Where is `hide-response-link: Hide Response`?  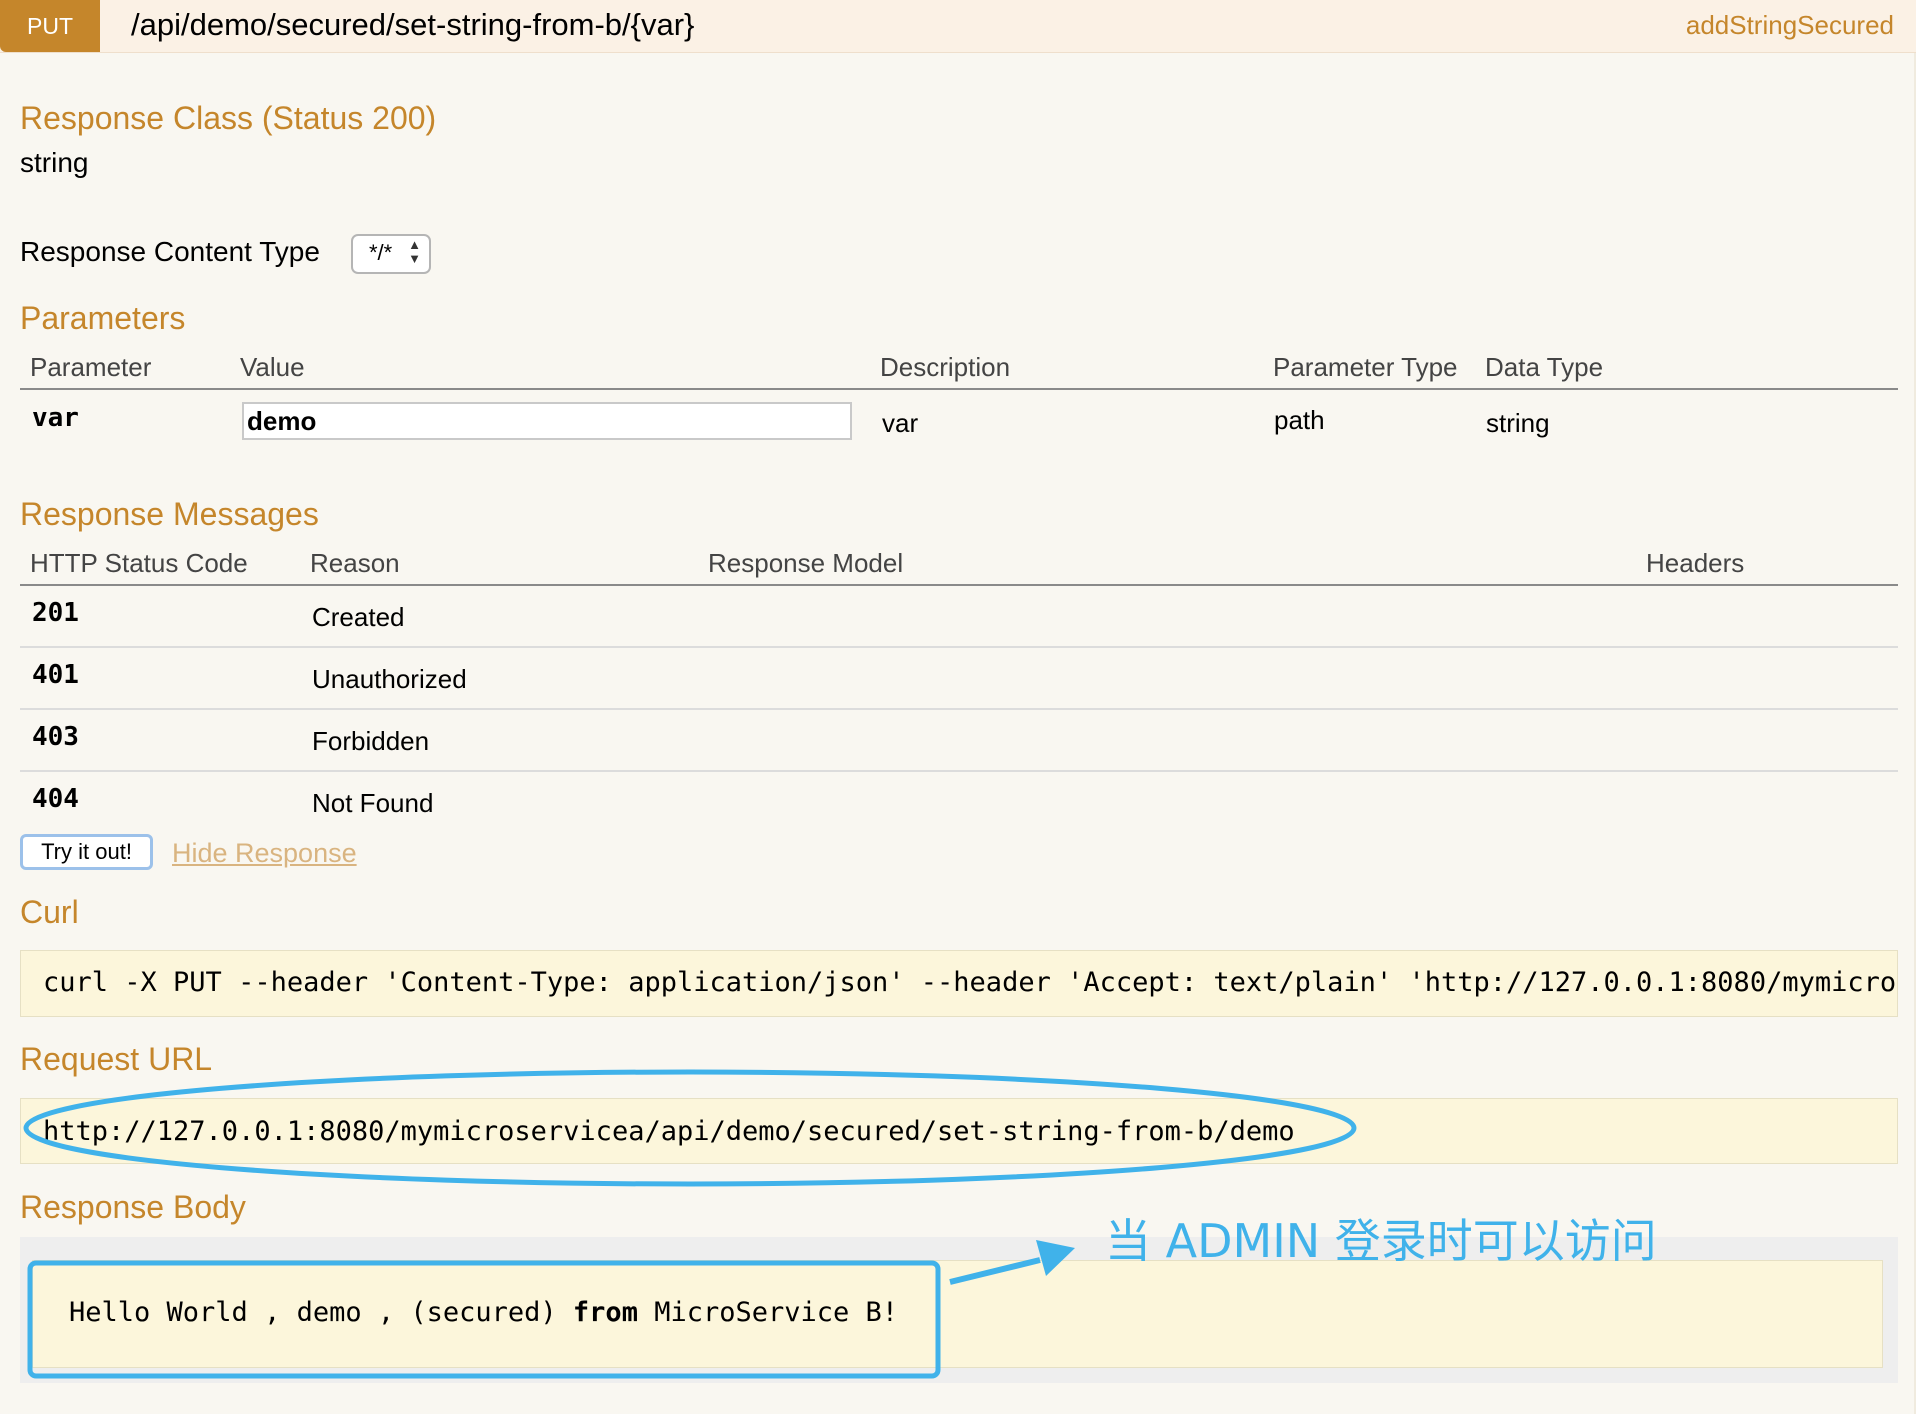 hide-response-link: Hide Response is located at coordinates (264, 853).